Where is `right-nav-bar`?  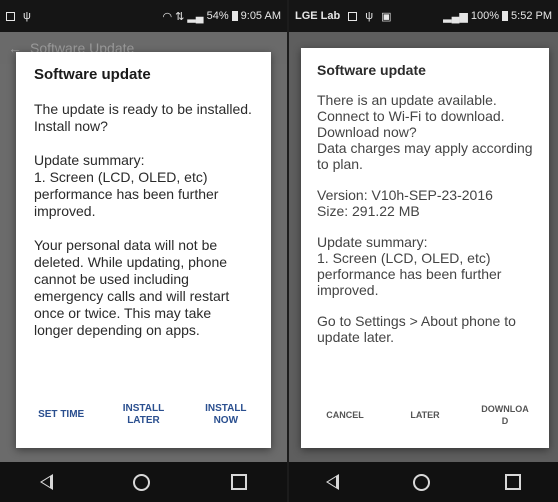
right-nav-bar is located at coordinates (423, 482).